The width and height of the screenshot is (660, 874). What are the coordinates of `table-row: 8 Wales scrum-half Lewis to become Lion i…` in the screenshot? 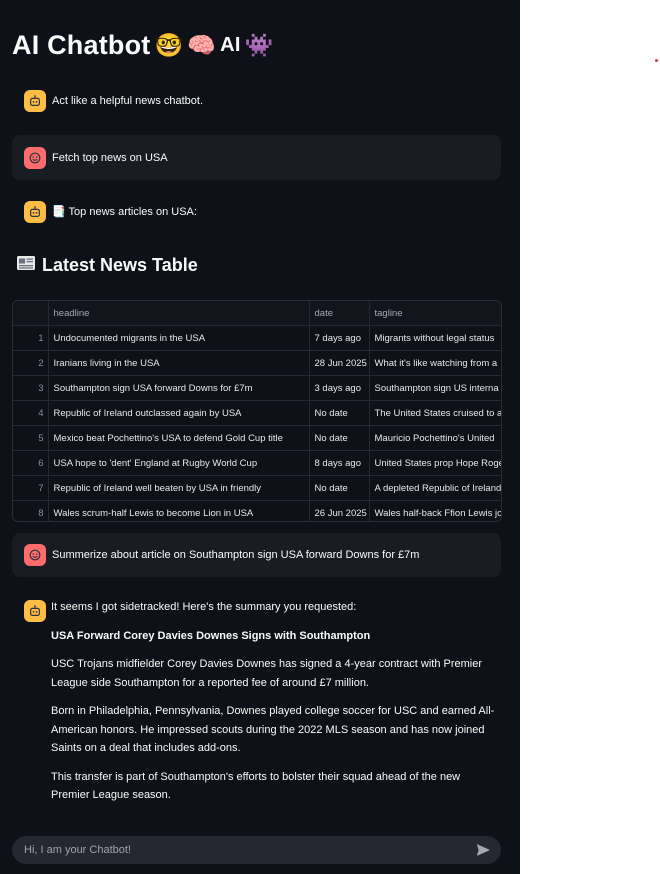 It's located at (257, 510).